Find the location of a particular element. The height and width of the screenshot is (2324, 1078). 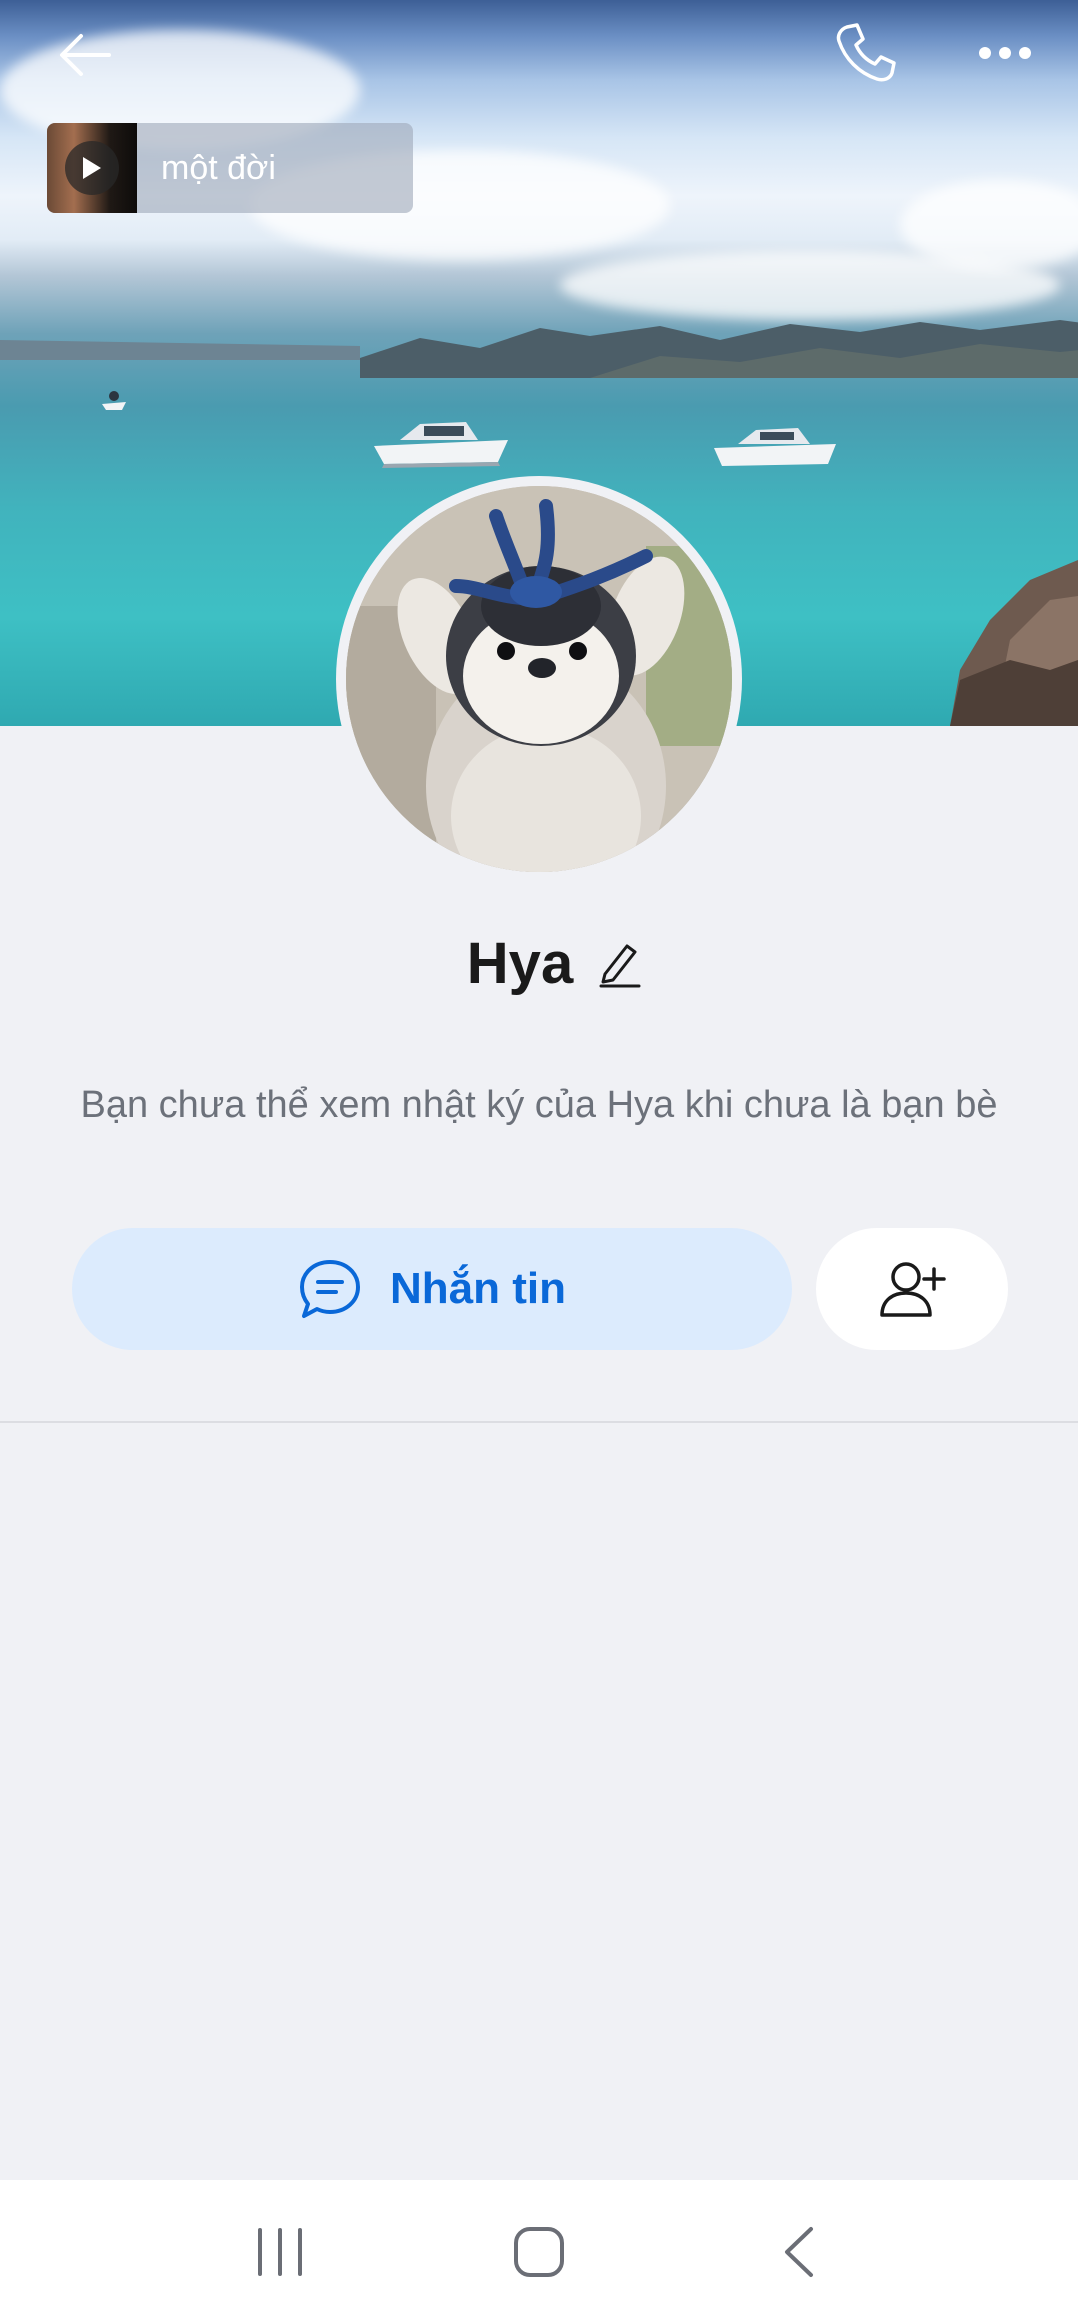

avatar-photo is located at coordinates (539, 679).